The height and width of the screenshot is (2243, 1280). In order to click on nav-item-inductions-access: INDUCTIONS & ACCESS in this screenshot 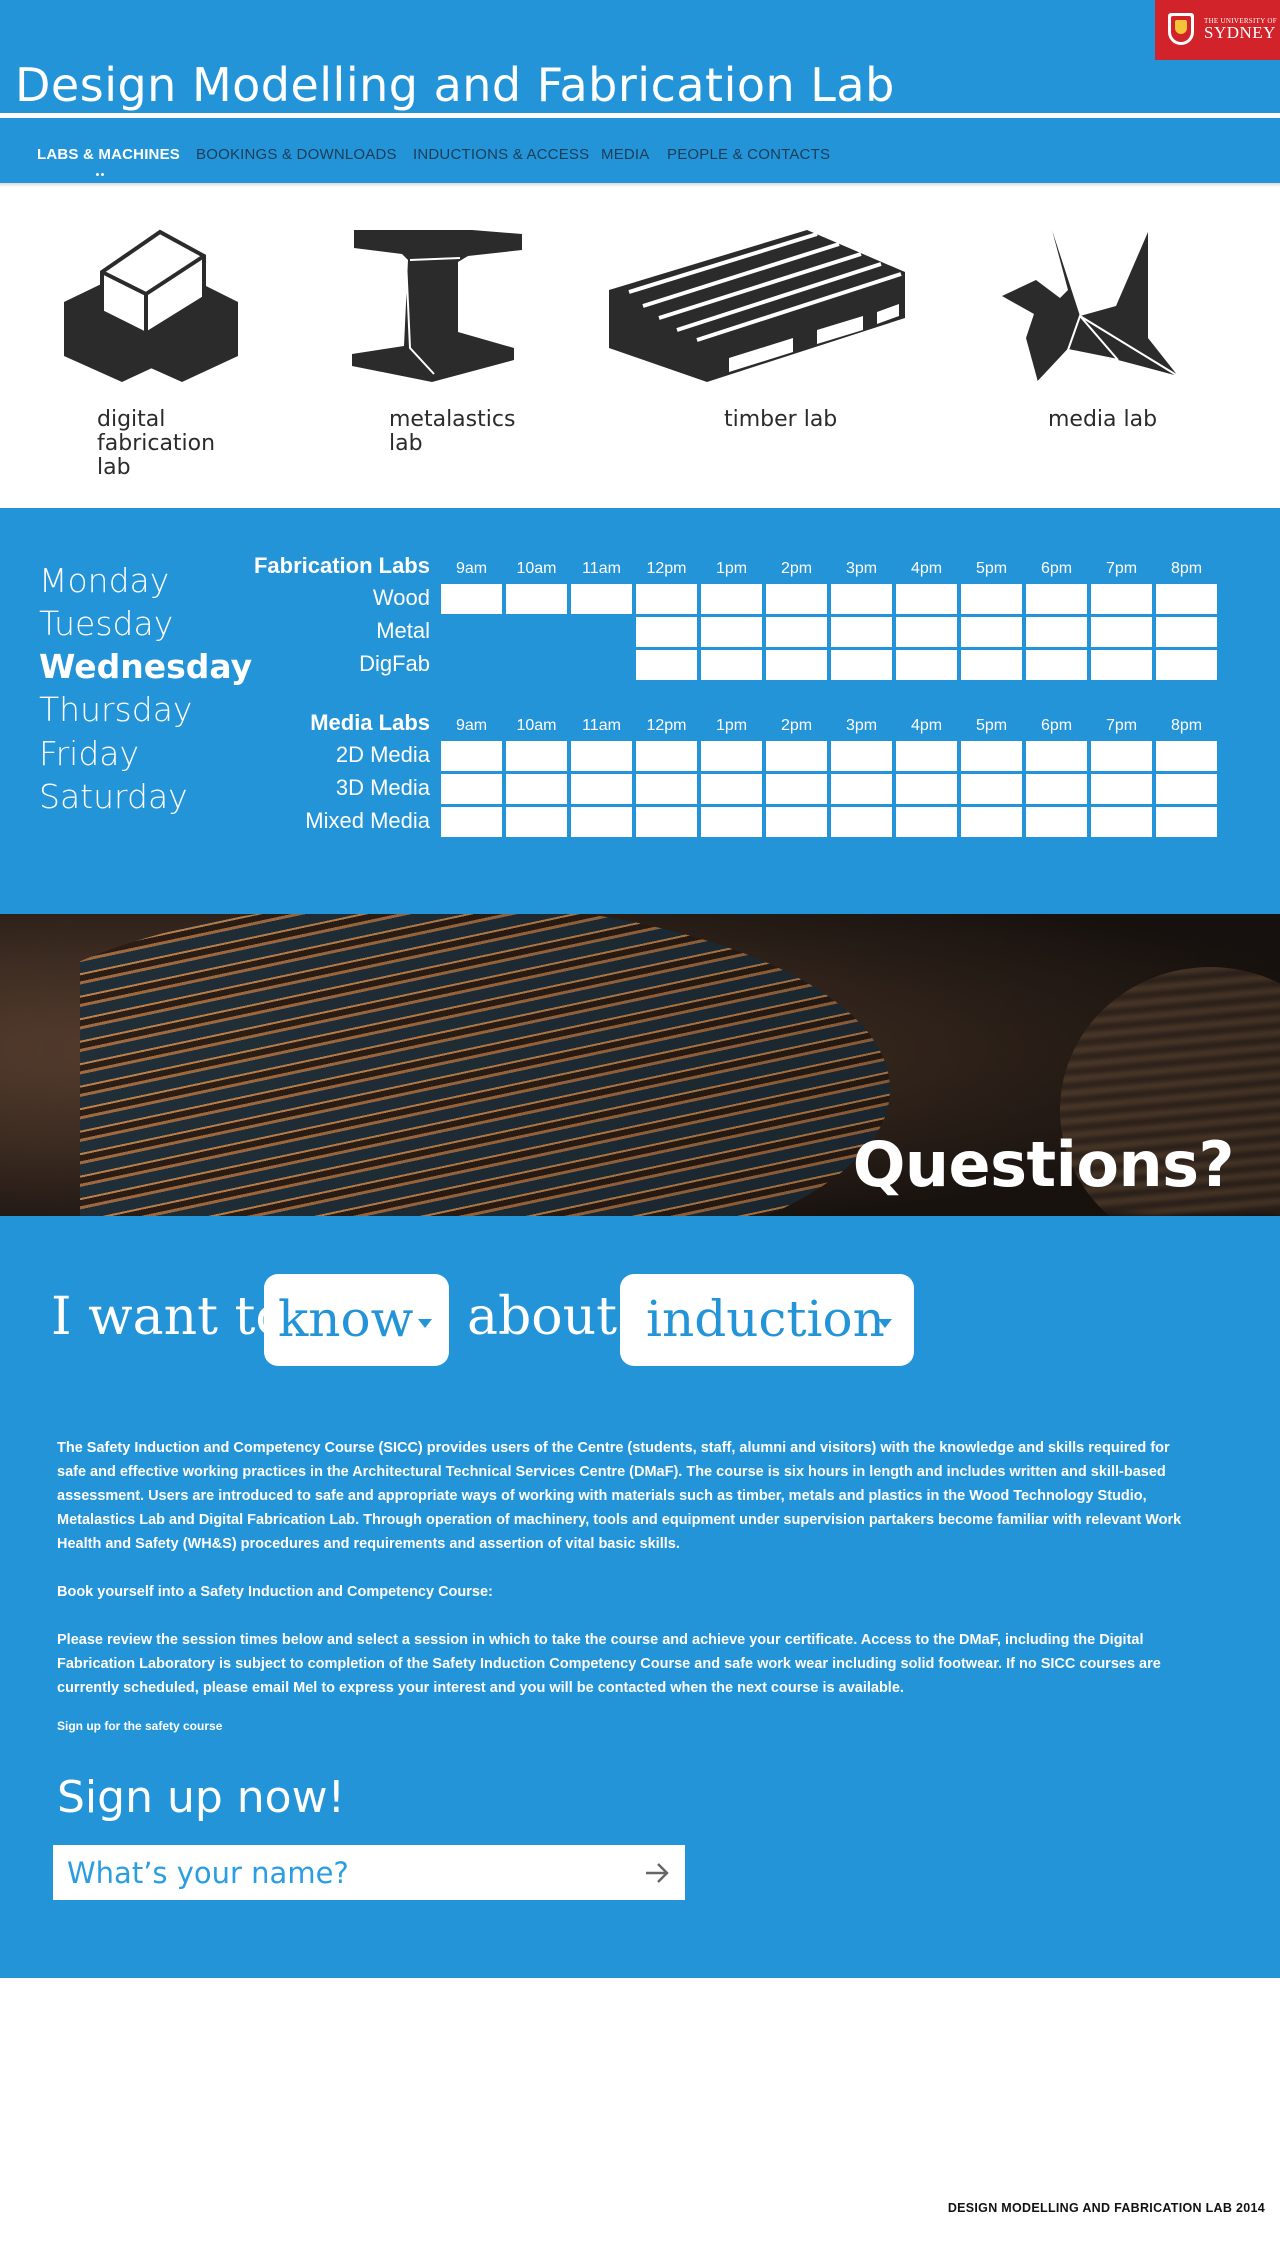, I will do `click(501, 154)`.